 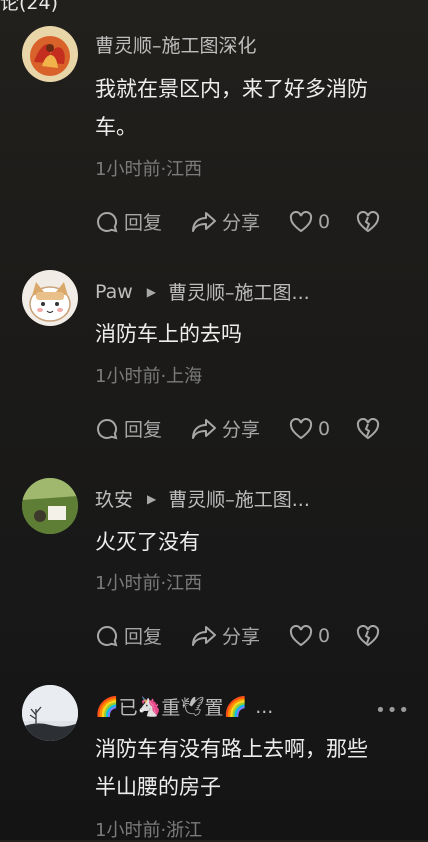 I want to click on section-title-cut: 论(24), so click(x=29, y=7).